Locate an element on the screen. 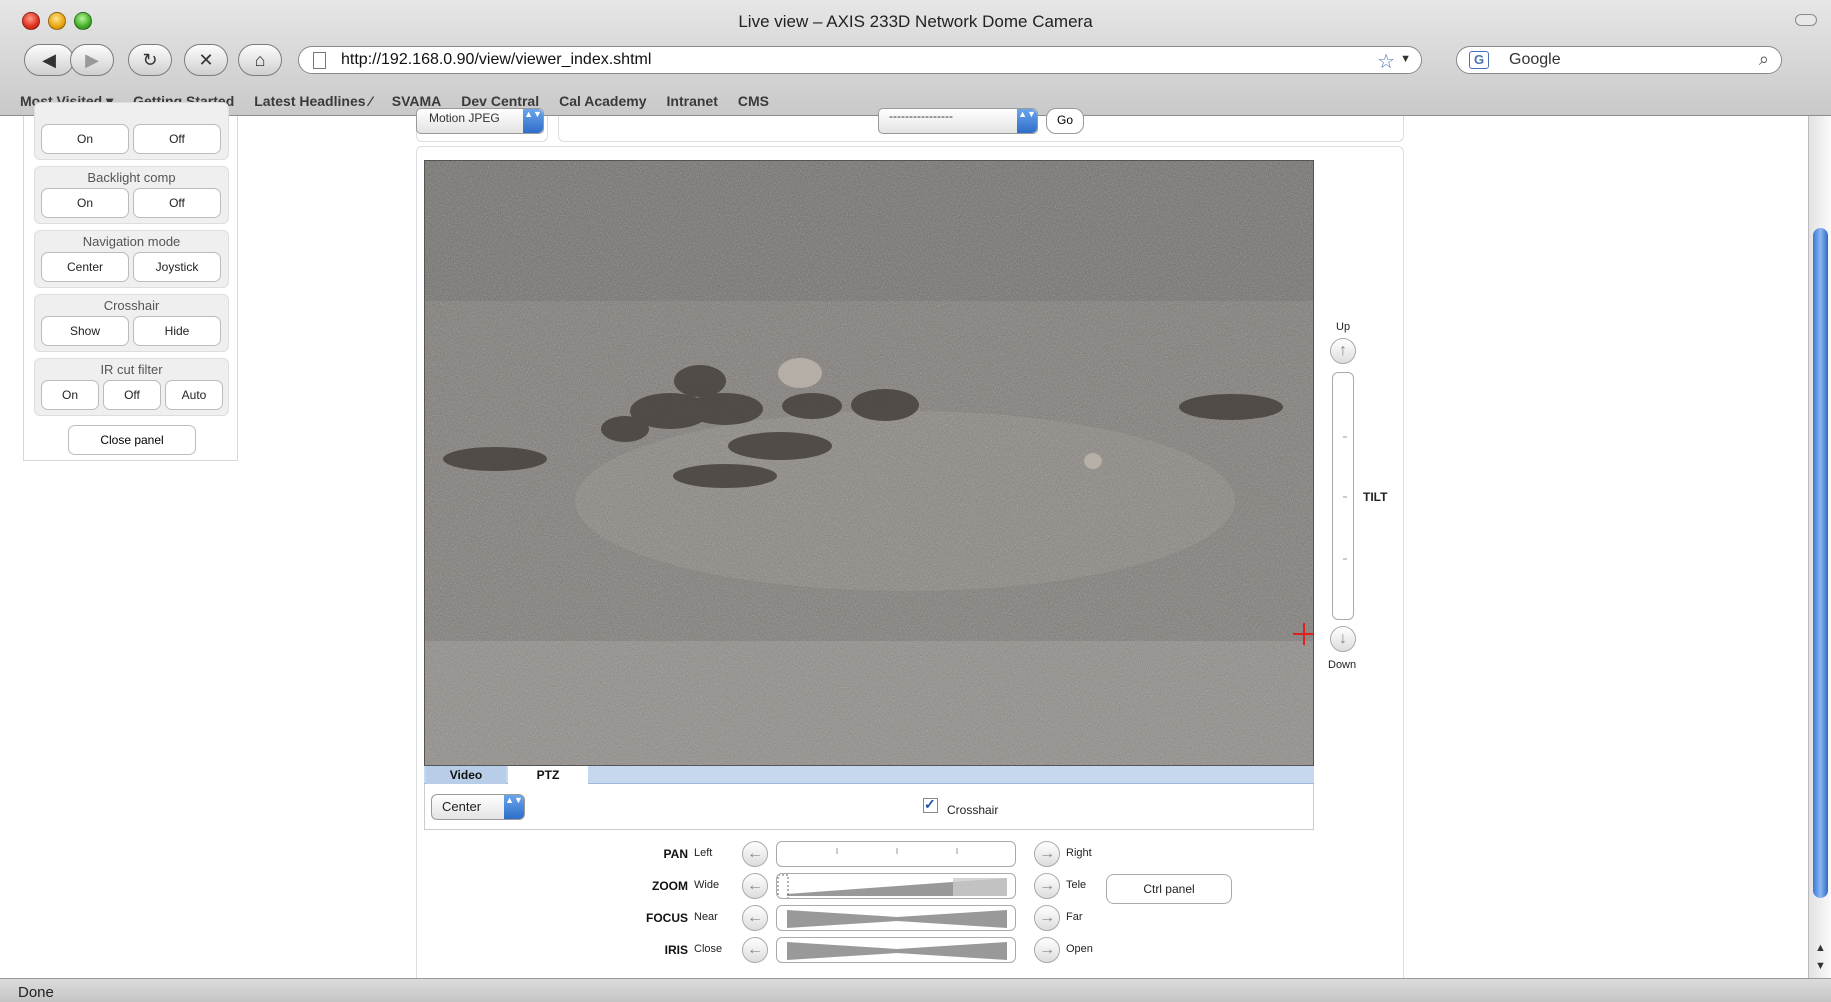 Image resolution: width=1831 pixels, height=1002 pixels. ir-off-button: Off is located at coordinates (132, 395).